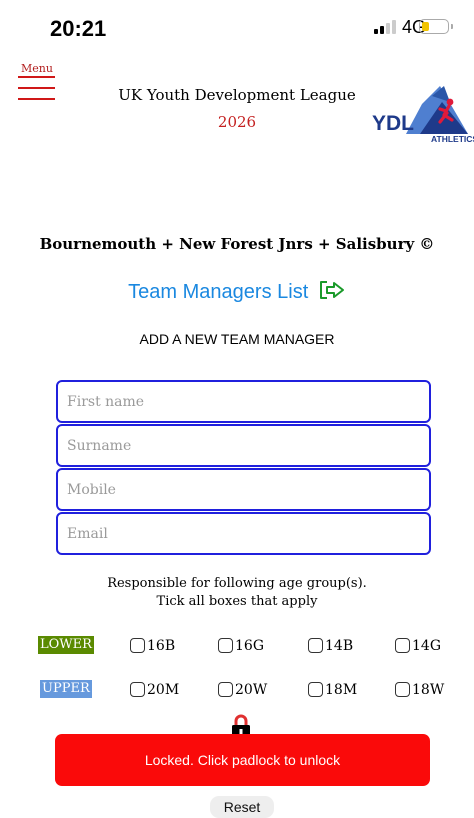 This screenshot has height=818, width=474. Describe the element at coordinates (66, 689) in the screenshot. I see `group-label-upper: UPPER` at that location.